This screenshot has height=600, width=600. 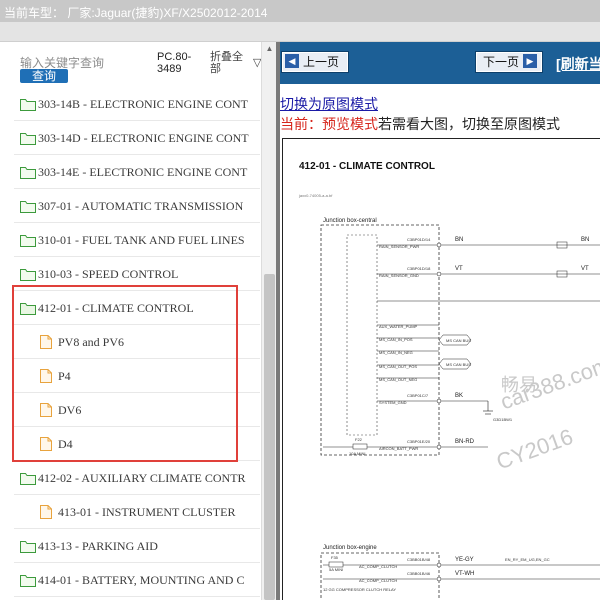 What do you see at coordinates (91, 342) in the screenshot?
I see `tree-item-label: PV8 and PV6` at bounding box center [91, 342].